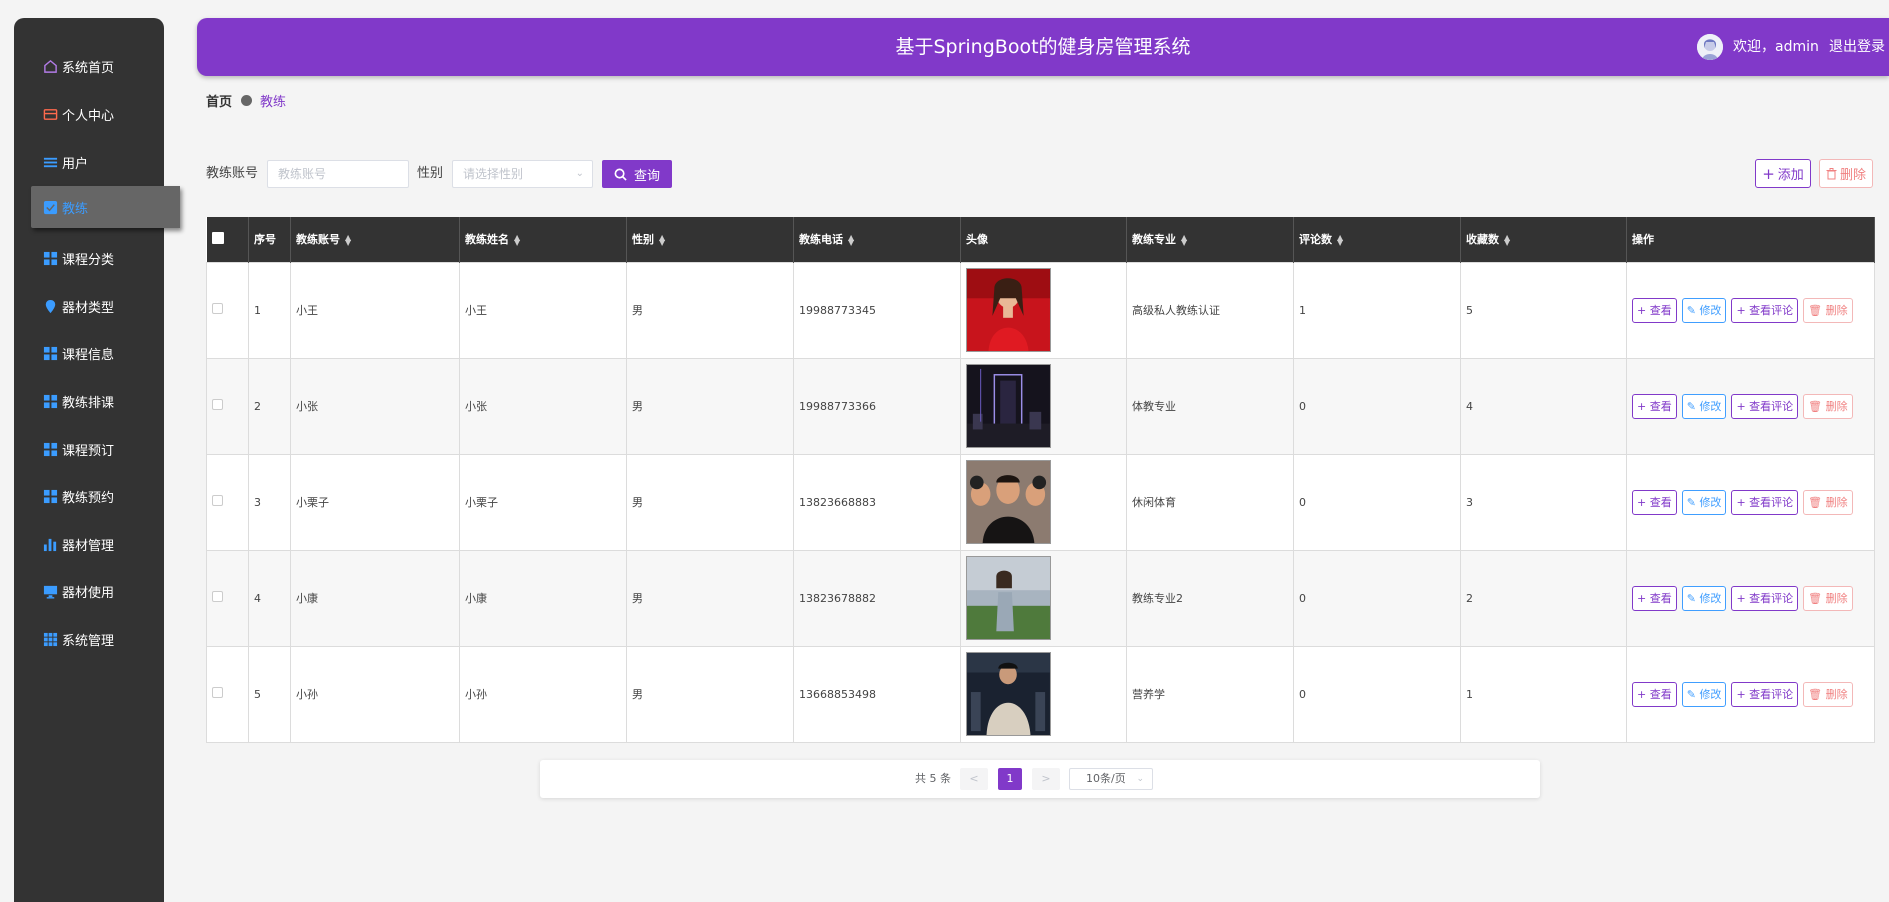 The image size is (1889, 902). What do you see at coordinates (543, 406) in the screenshot?
I see `name-cell: 小张` at bounding box center [543, 406].